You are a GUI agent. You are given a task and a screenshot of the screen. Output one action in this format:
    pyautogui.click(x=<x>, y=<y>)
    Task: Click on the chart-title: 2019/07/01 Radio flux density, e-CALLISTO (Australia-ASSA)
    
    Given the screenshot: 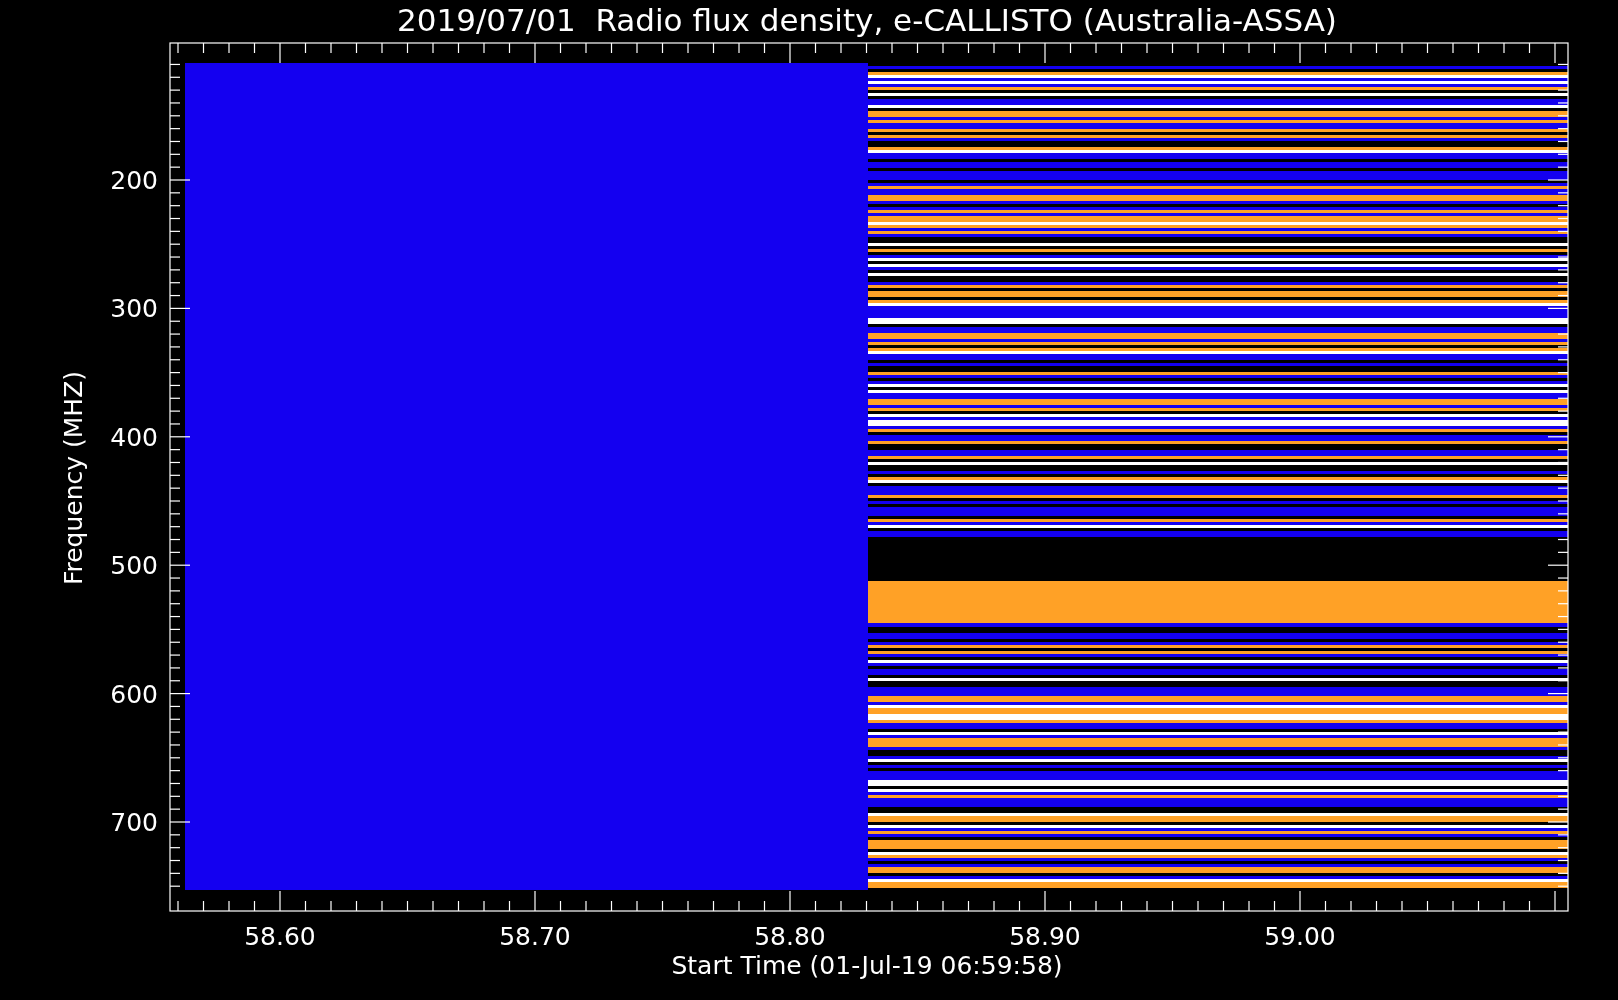 What is the action you would take?
    pyautogui.click(x=867, y=20)
    